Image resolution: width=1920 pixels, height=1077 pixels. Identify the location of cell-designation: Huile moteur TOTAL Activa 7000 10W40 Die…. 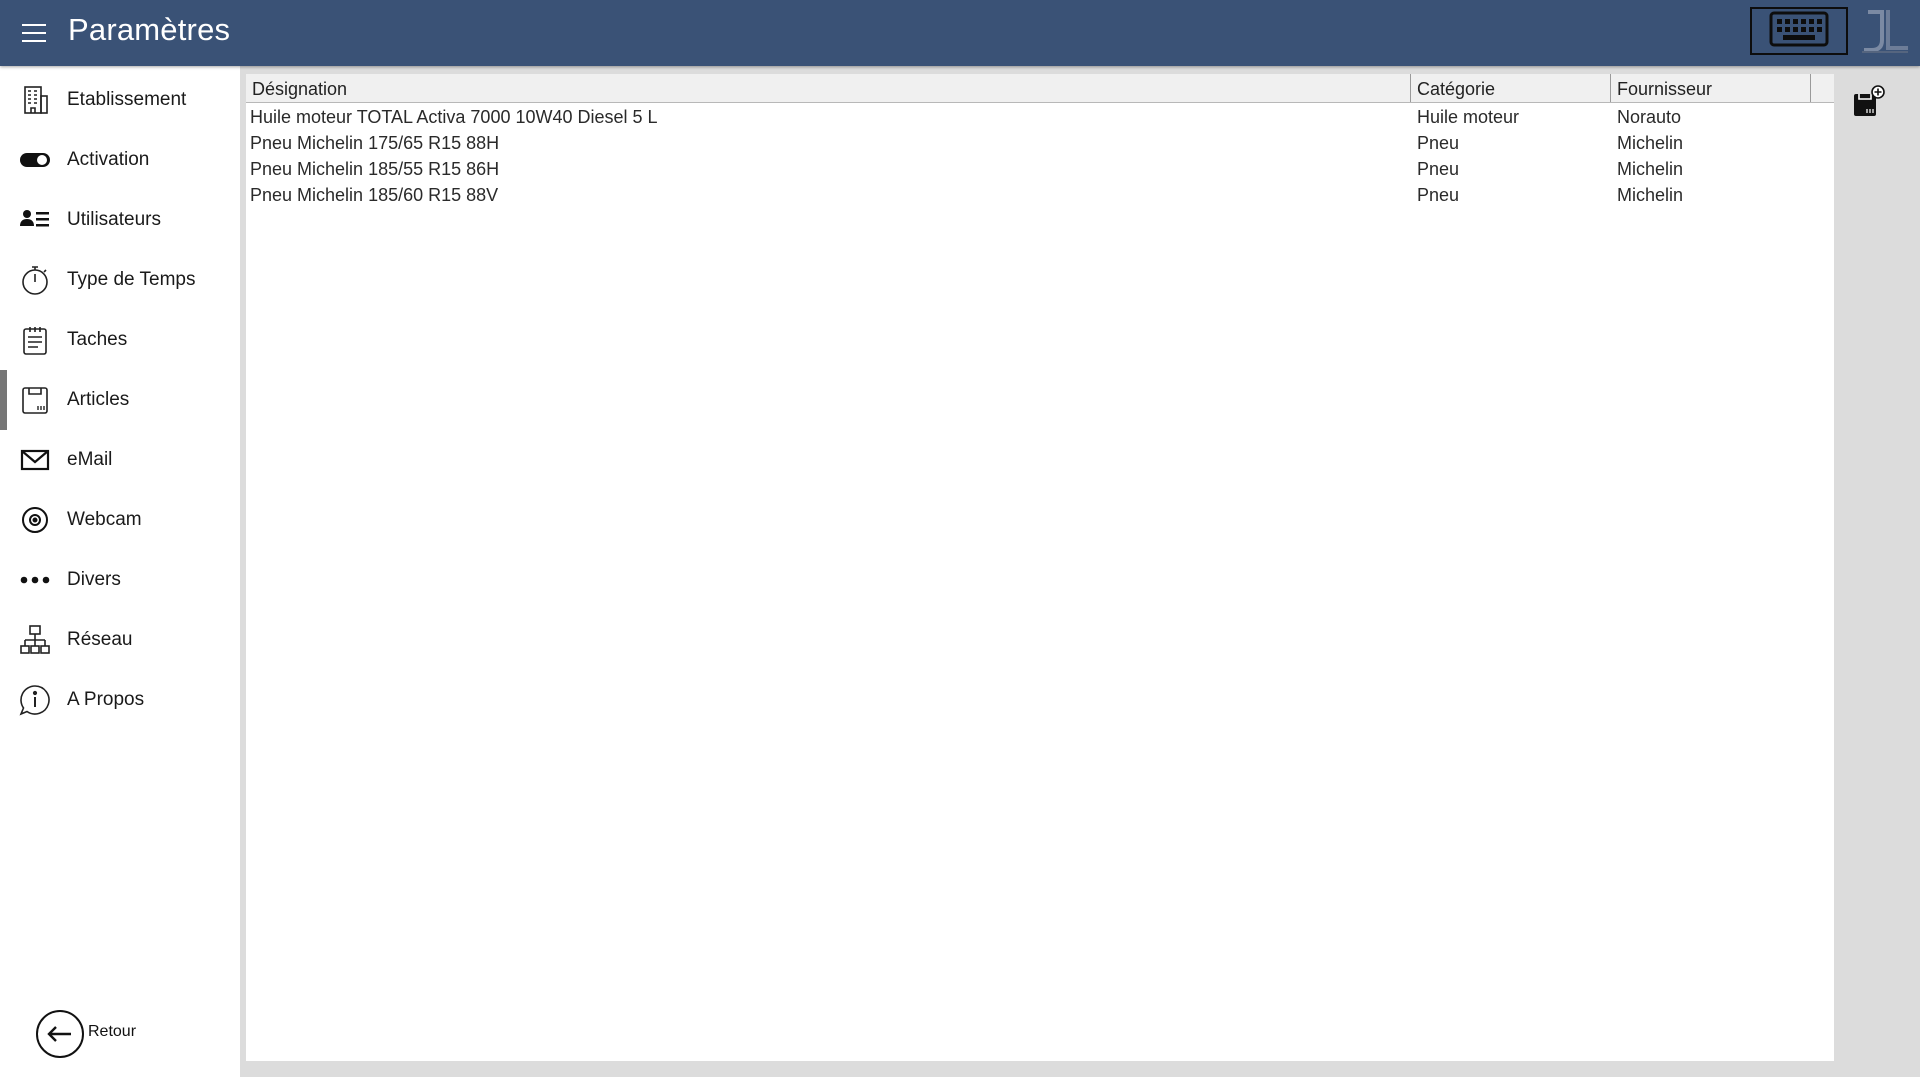
(454, 117).